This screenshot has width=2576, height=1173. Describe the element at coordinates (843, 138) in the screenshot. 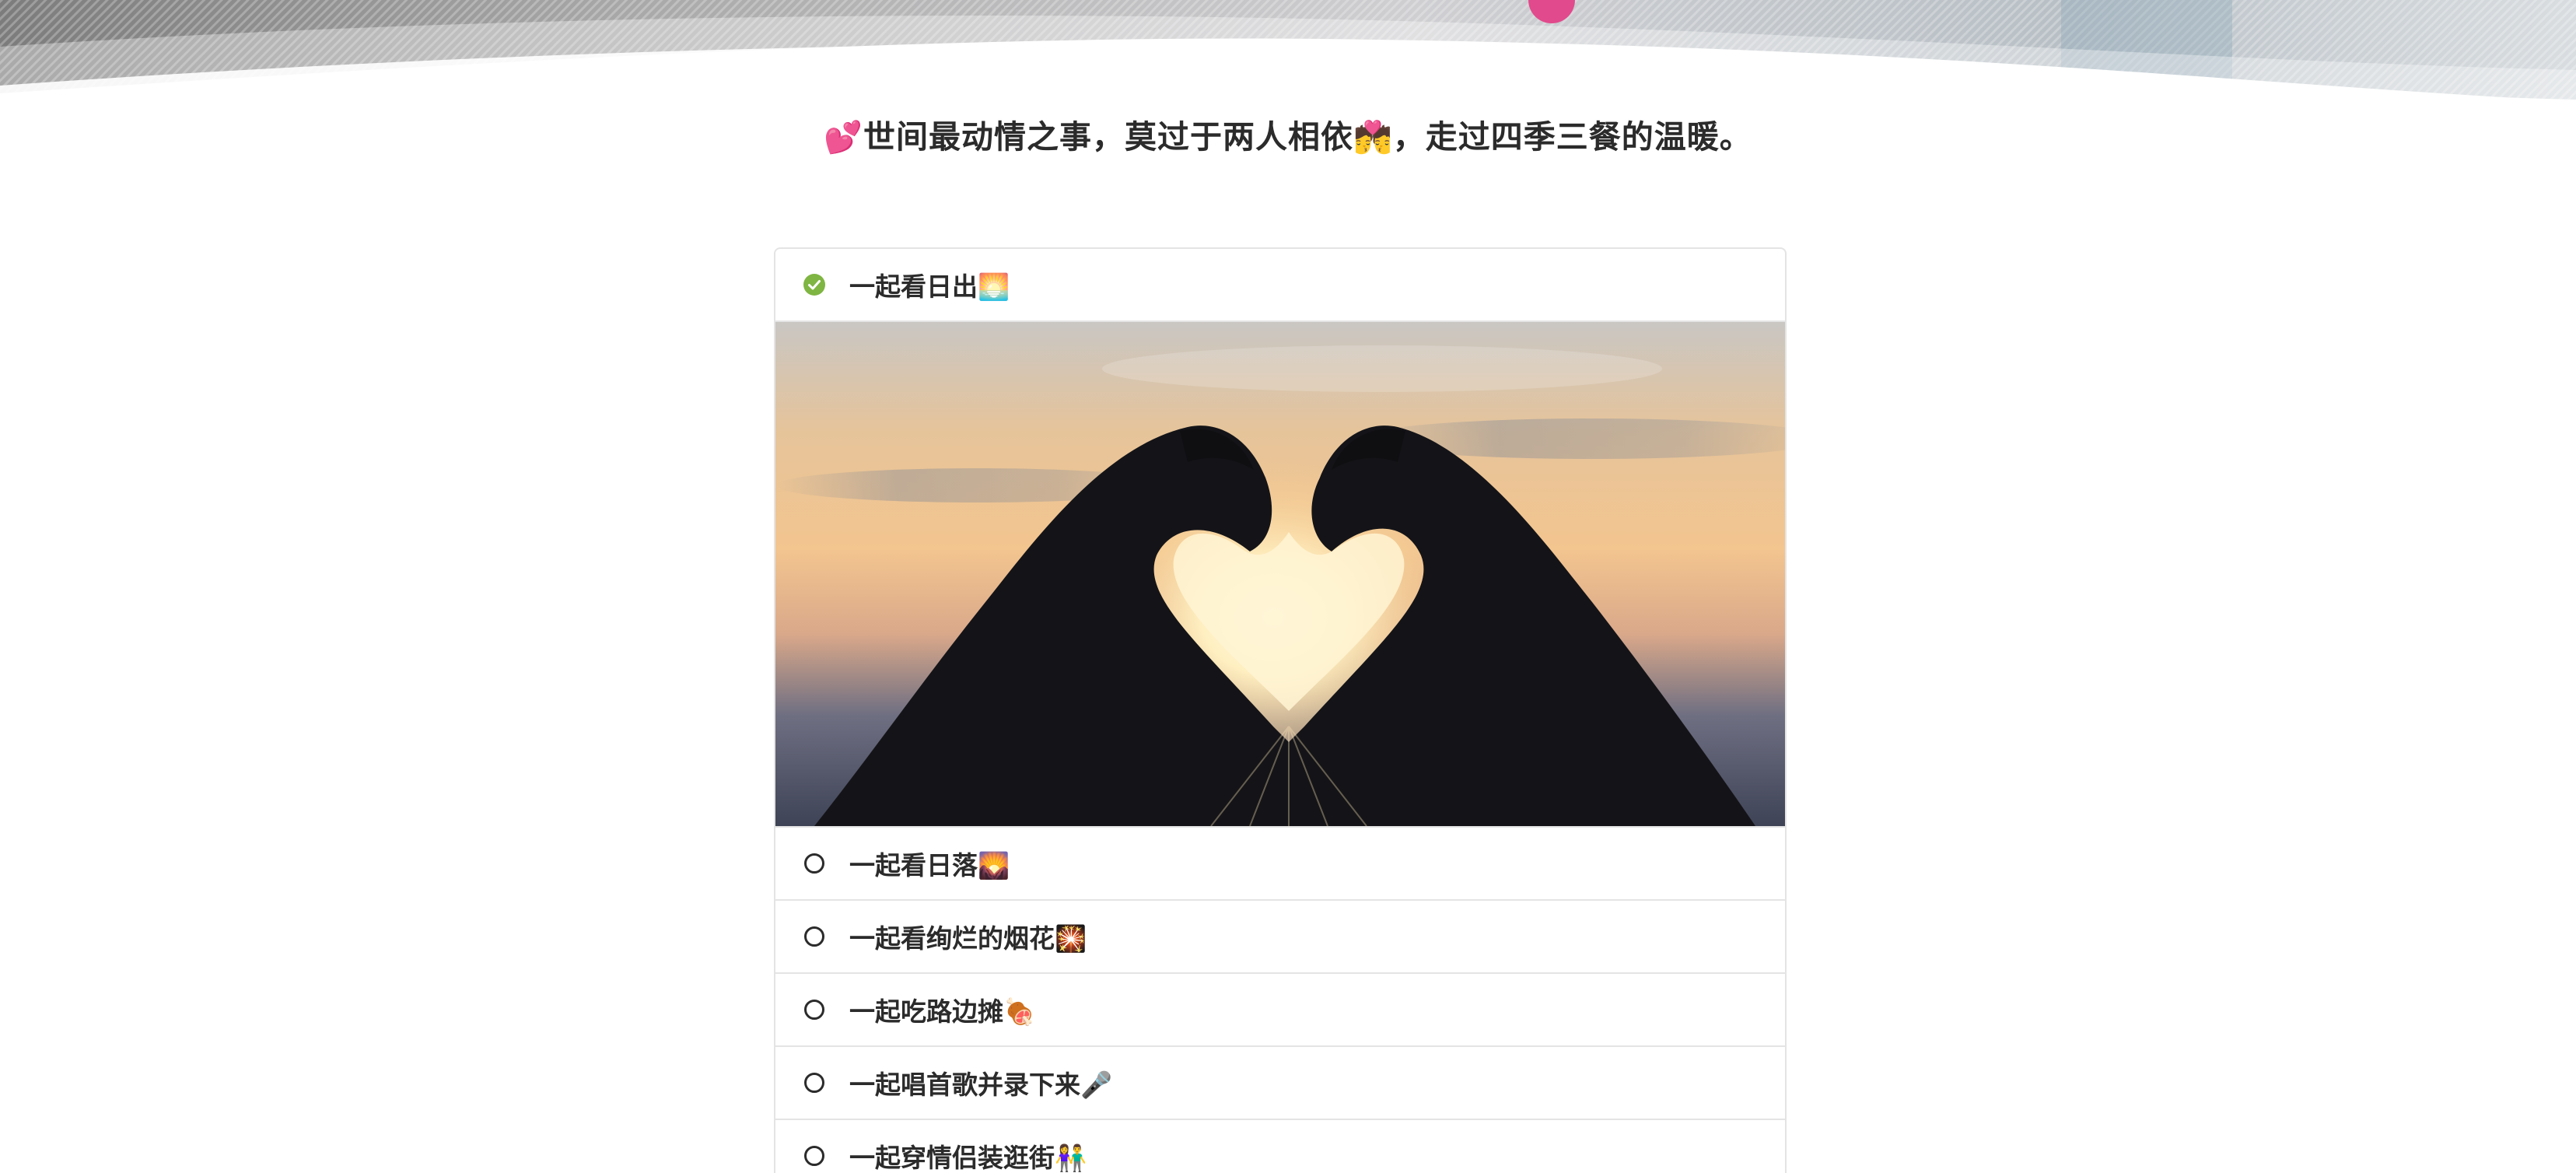

I see `sparkling-hearts-icon: 💕` at that location.